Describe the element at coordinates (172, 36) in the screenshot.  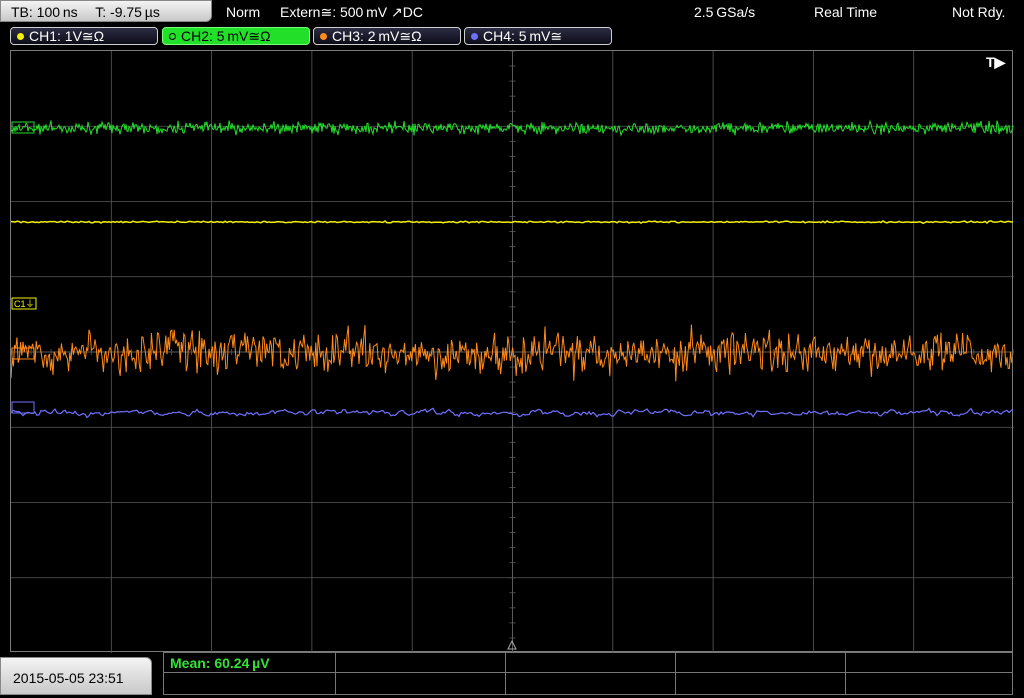
I see `channel-2-dot-icon` at that location.